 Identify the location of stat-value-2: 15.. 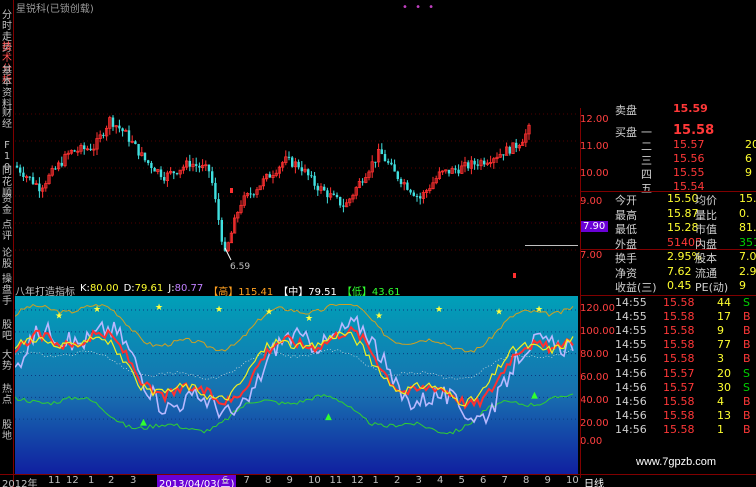
(747, 198).